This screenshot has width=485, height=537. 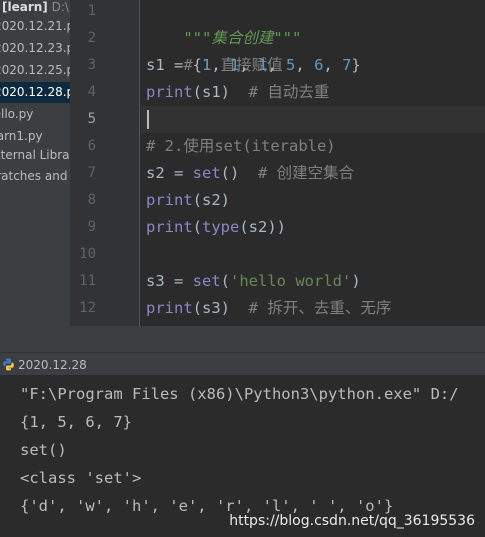 What do you see at coordinates (313, 119) in the screenshot?
I see `current-line-highlight` at bounding box center [313, 119].